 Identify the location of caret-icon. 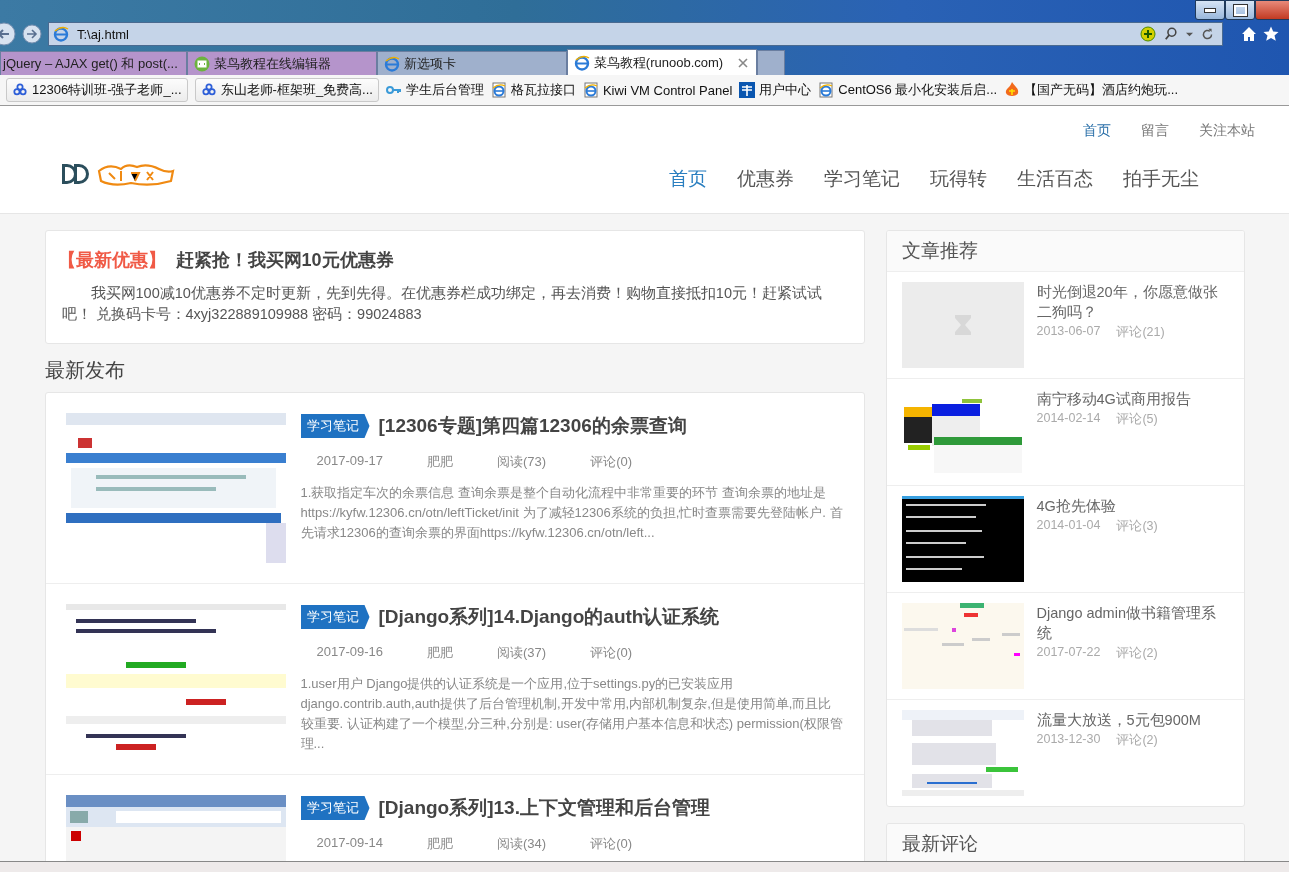
(1189, 34).